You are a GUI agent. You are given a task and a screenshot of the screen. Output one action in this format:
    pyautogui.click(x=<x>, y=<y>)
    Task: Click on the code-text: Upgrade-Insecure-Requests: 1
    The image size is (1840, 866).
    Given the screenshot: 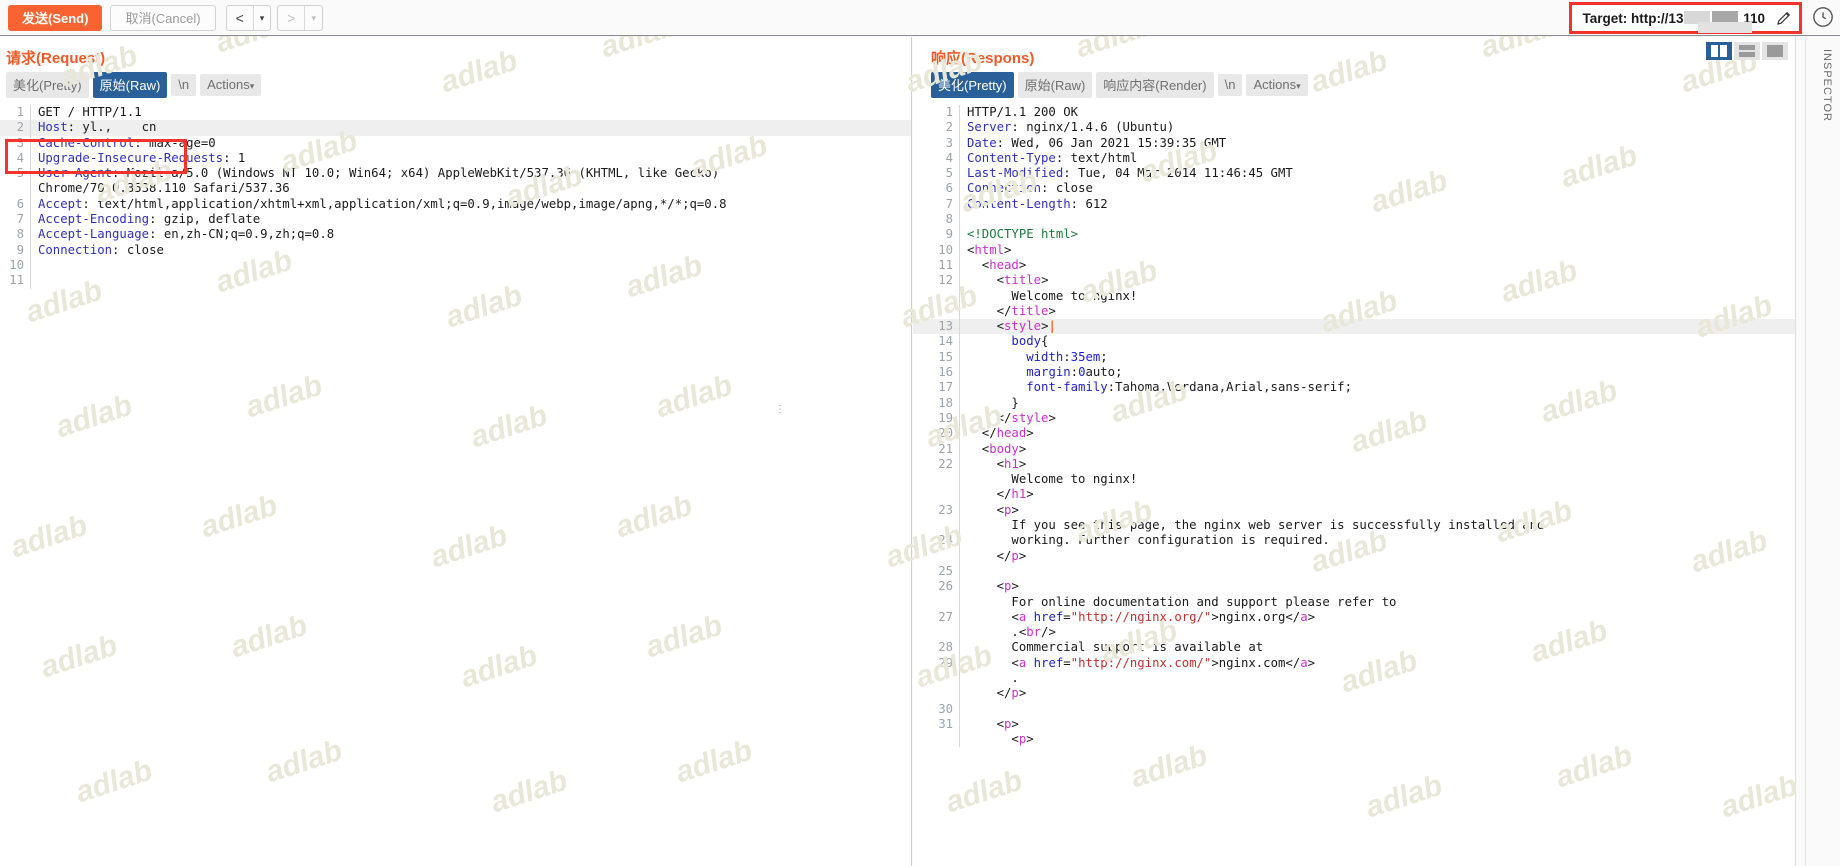 What is the action you would take?
    pyautogui.click(x=470, y=158)
    